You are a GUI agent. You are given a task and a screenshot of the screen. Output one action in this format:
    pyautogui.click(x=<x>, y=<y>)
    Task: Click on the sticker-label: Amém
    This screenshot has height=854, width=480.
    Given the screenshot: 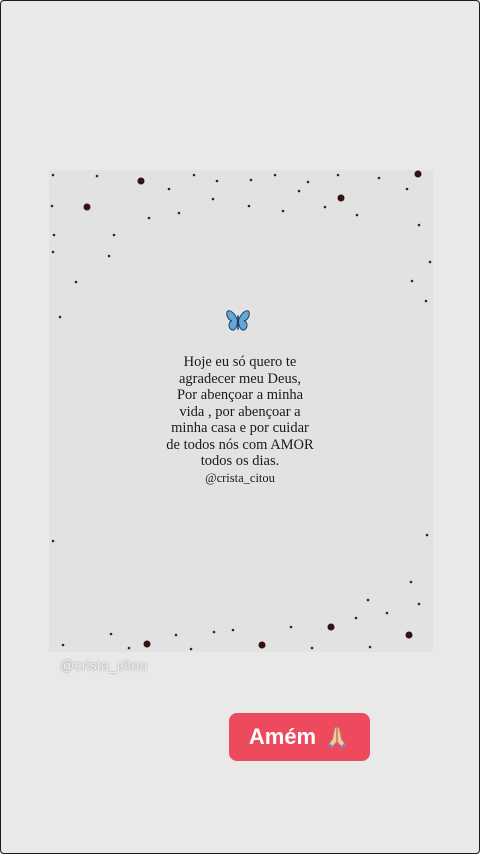 What is the action you would take?
    pyautogui.click(x=282, y=736)
    